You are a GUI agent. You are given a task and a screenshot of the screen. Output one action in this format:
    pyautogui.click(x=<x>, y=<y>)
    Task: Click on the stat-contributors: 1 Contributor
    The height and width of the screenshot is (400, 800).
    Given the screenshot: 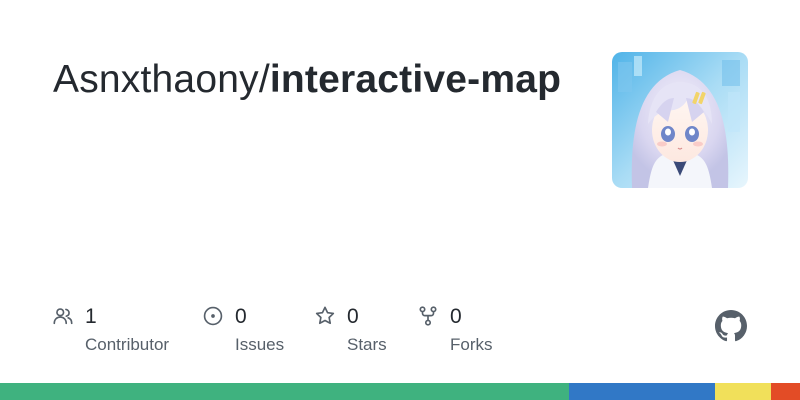 What is the action you would take?
    pyautogui.click(x=122, y=333)
    